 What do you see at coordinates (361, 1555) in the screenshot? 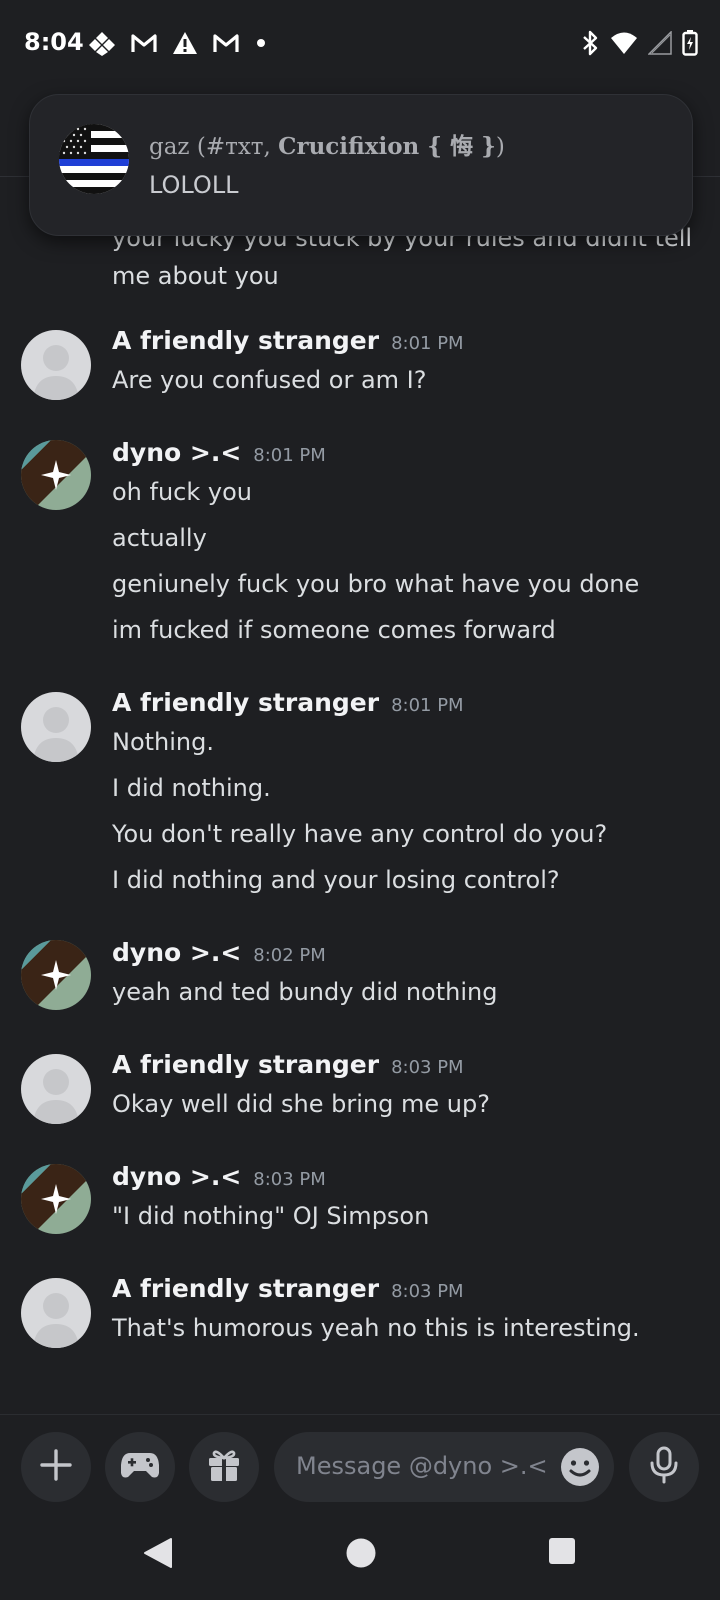
I see `home-icon` at bounding box center [361, 1555].